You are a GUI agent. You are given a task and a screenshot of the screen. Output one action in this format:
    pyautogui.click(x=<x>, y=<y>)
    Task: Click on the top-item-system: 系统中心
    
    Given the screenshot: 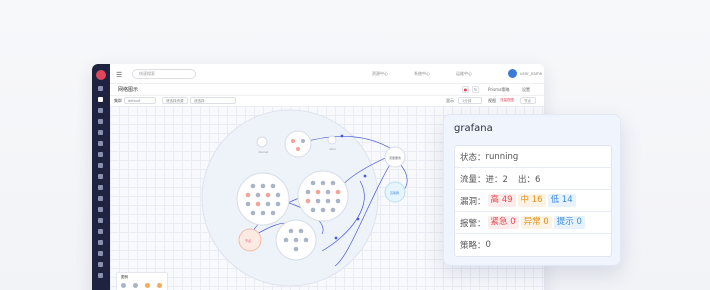 What is the action you would take?
    pyautogui.click(x=422, y=74)
    